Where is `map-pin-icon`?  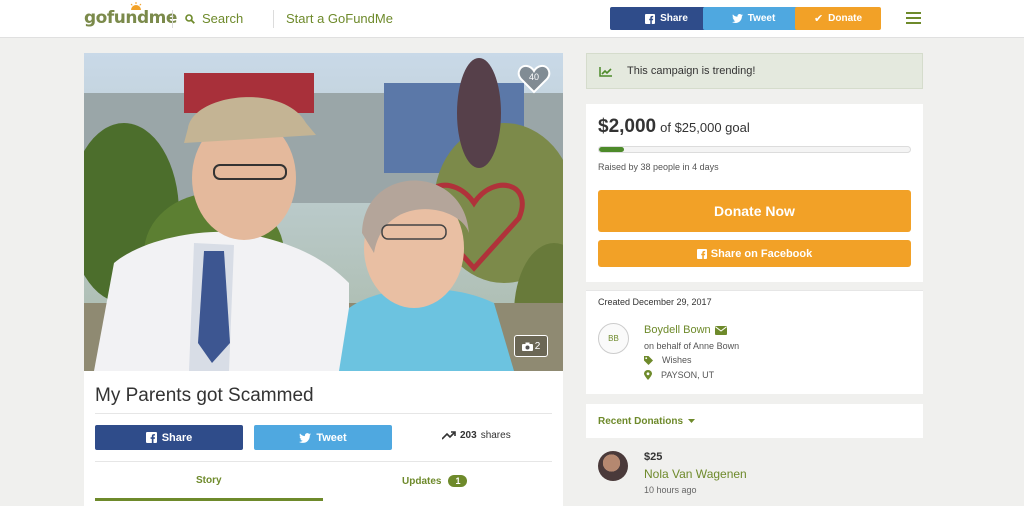
map-pin-icon is located at coordinates (648, 375).